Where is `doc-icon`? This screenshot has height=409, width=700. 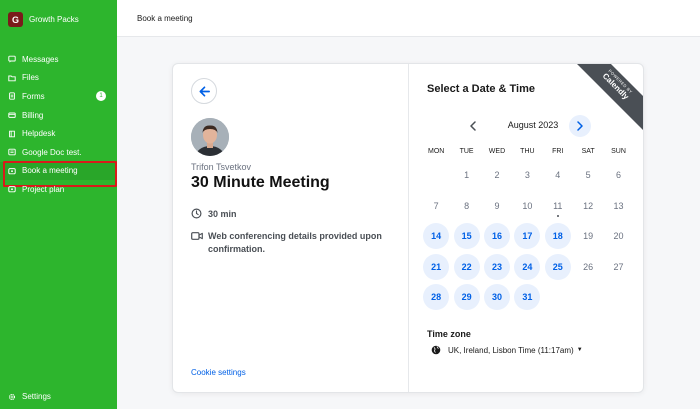
doc-icon is located at coordinates (12, 152).